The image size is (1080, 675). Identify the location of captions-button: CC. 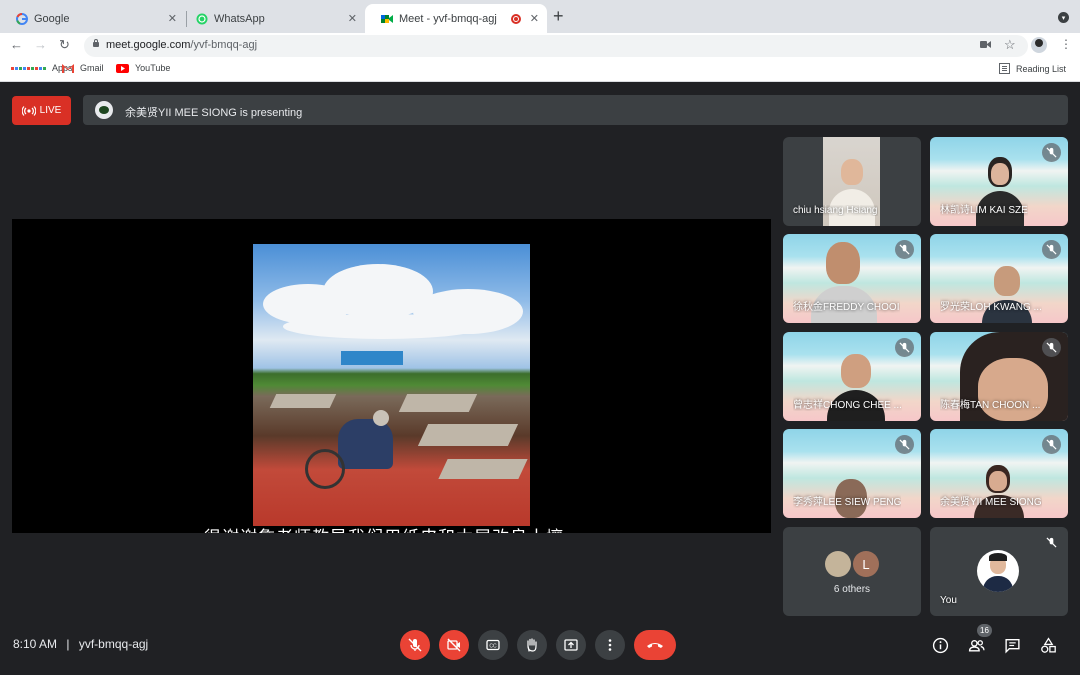
(493, 645).